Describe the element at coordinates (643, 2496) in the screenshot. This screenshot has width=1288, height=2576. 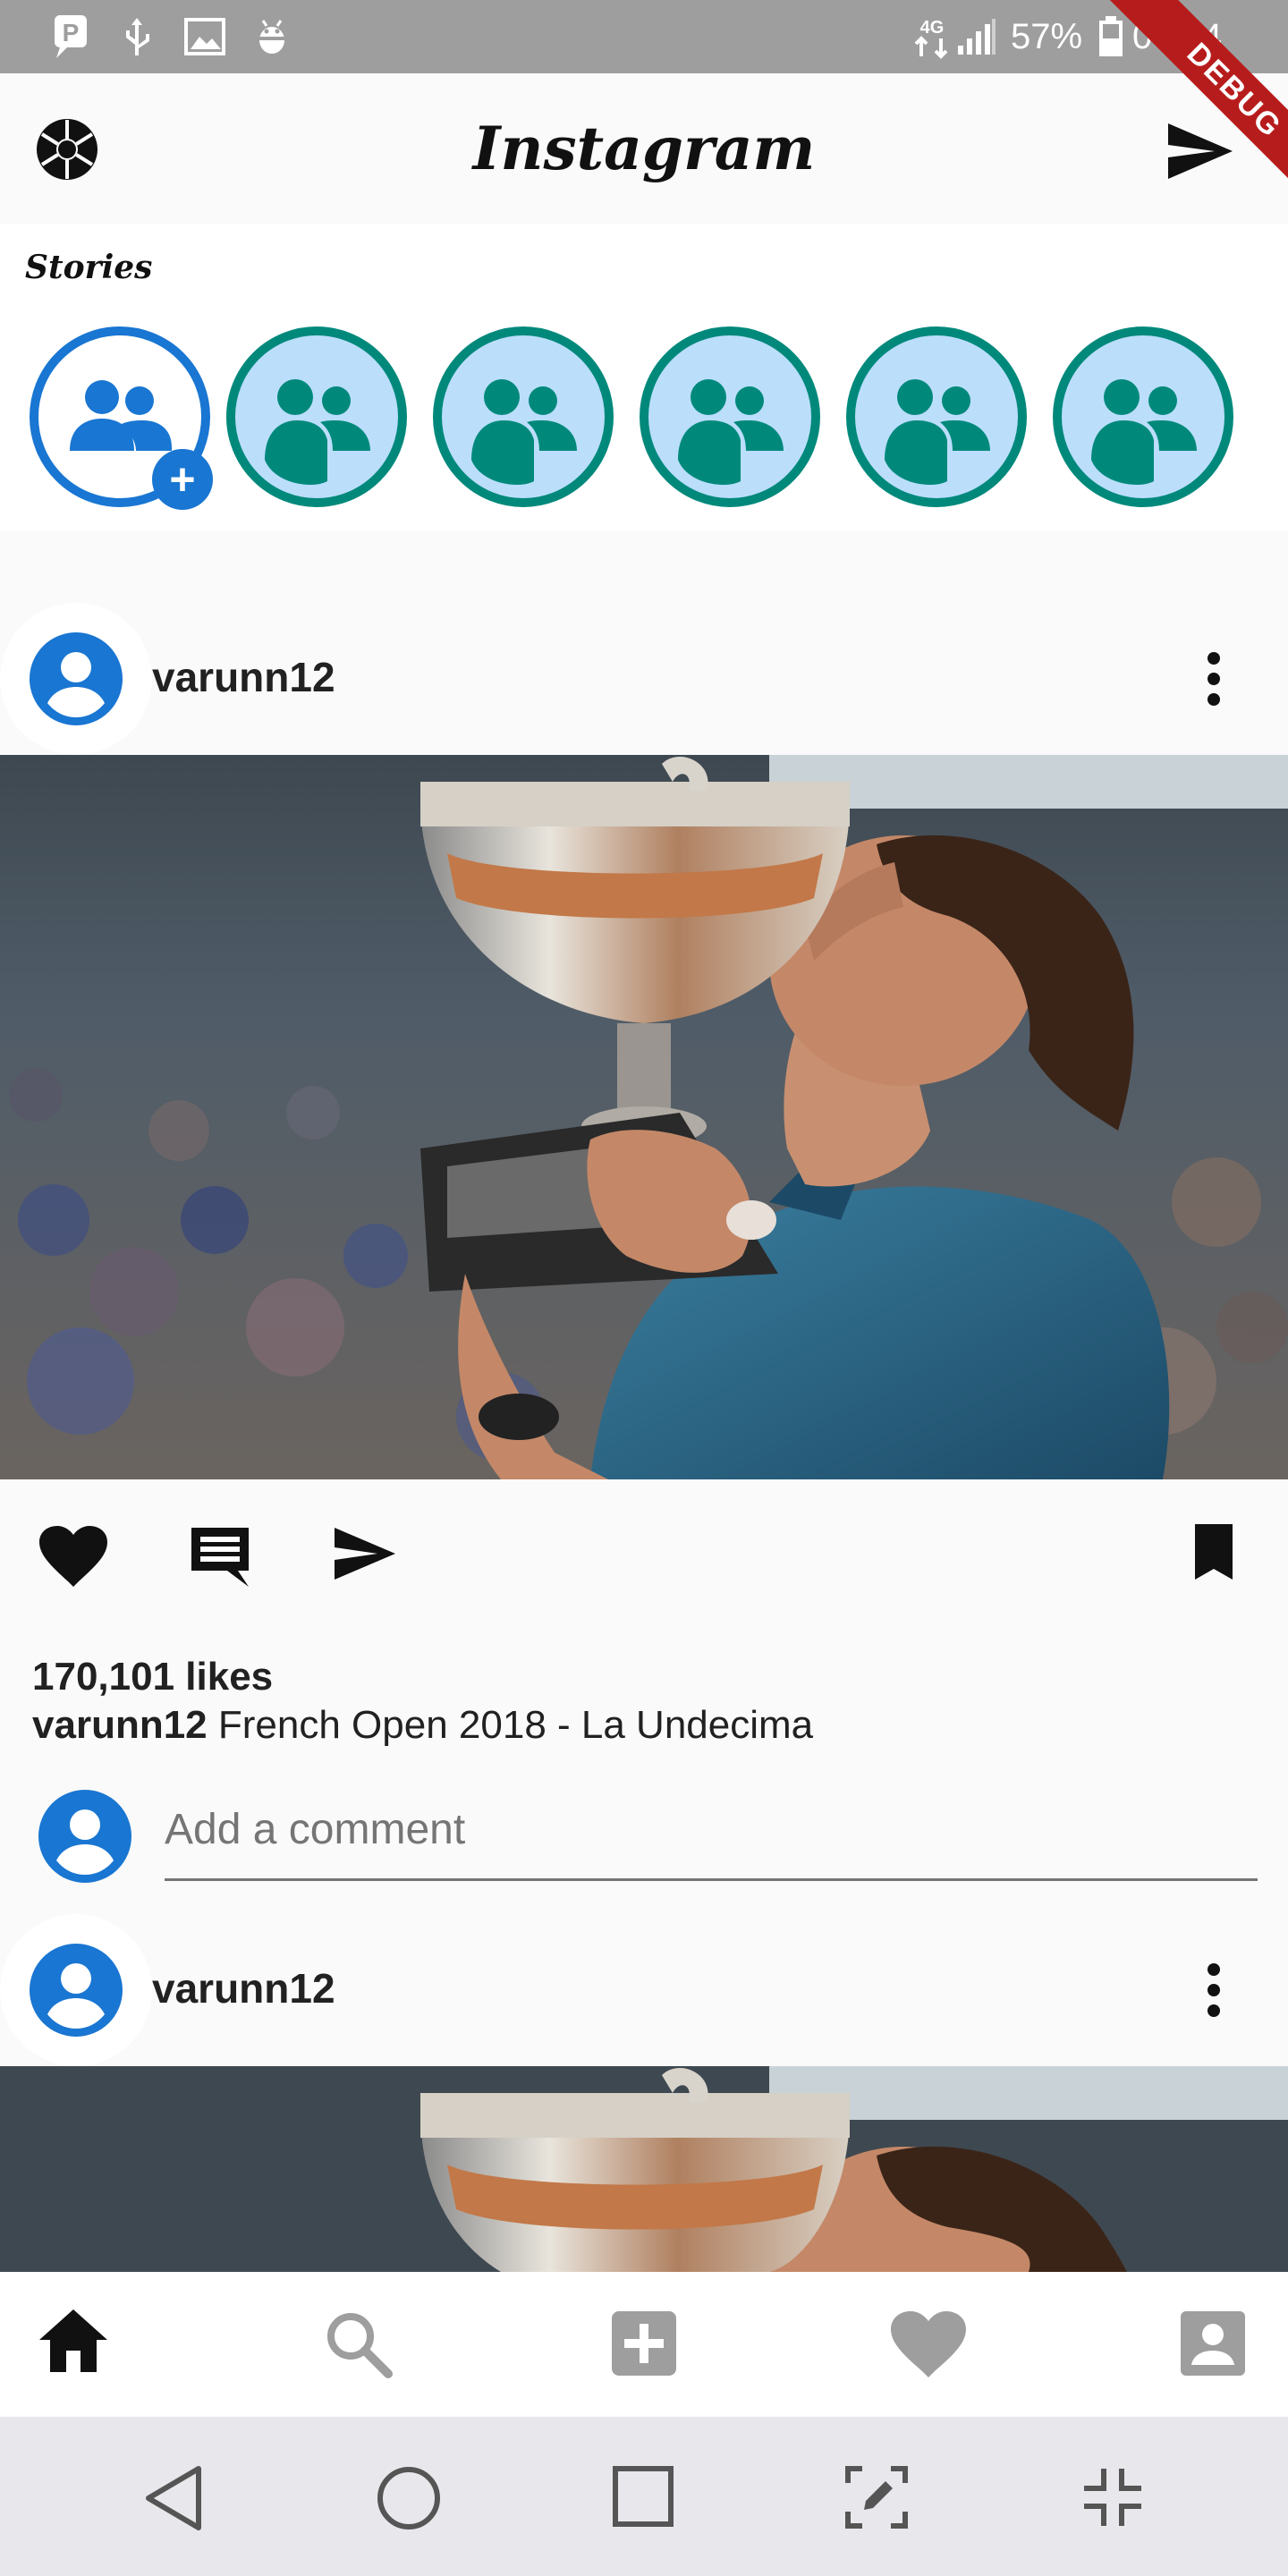
I see `recents-icon` at that location.